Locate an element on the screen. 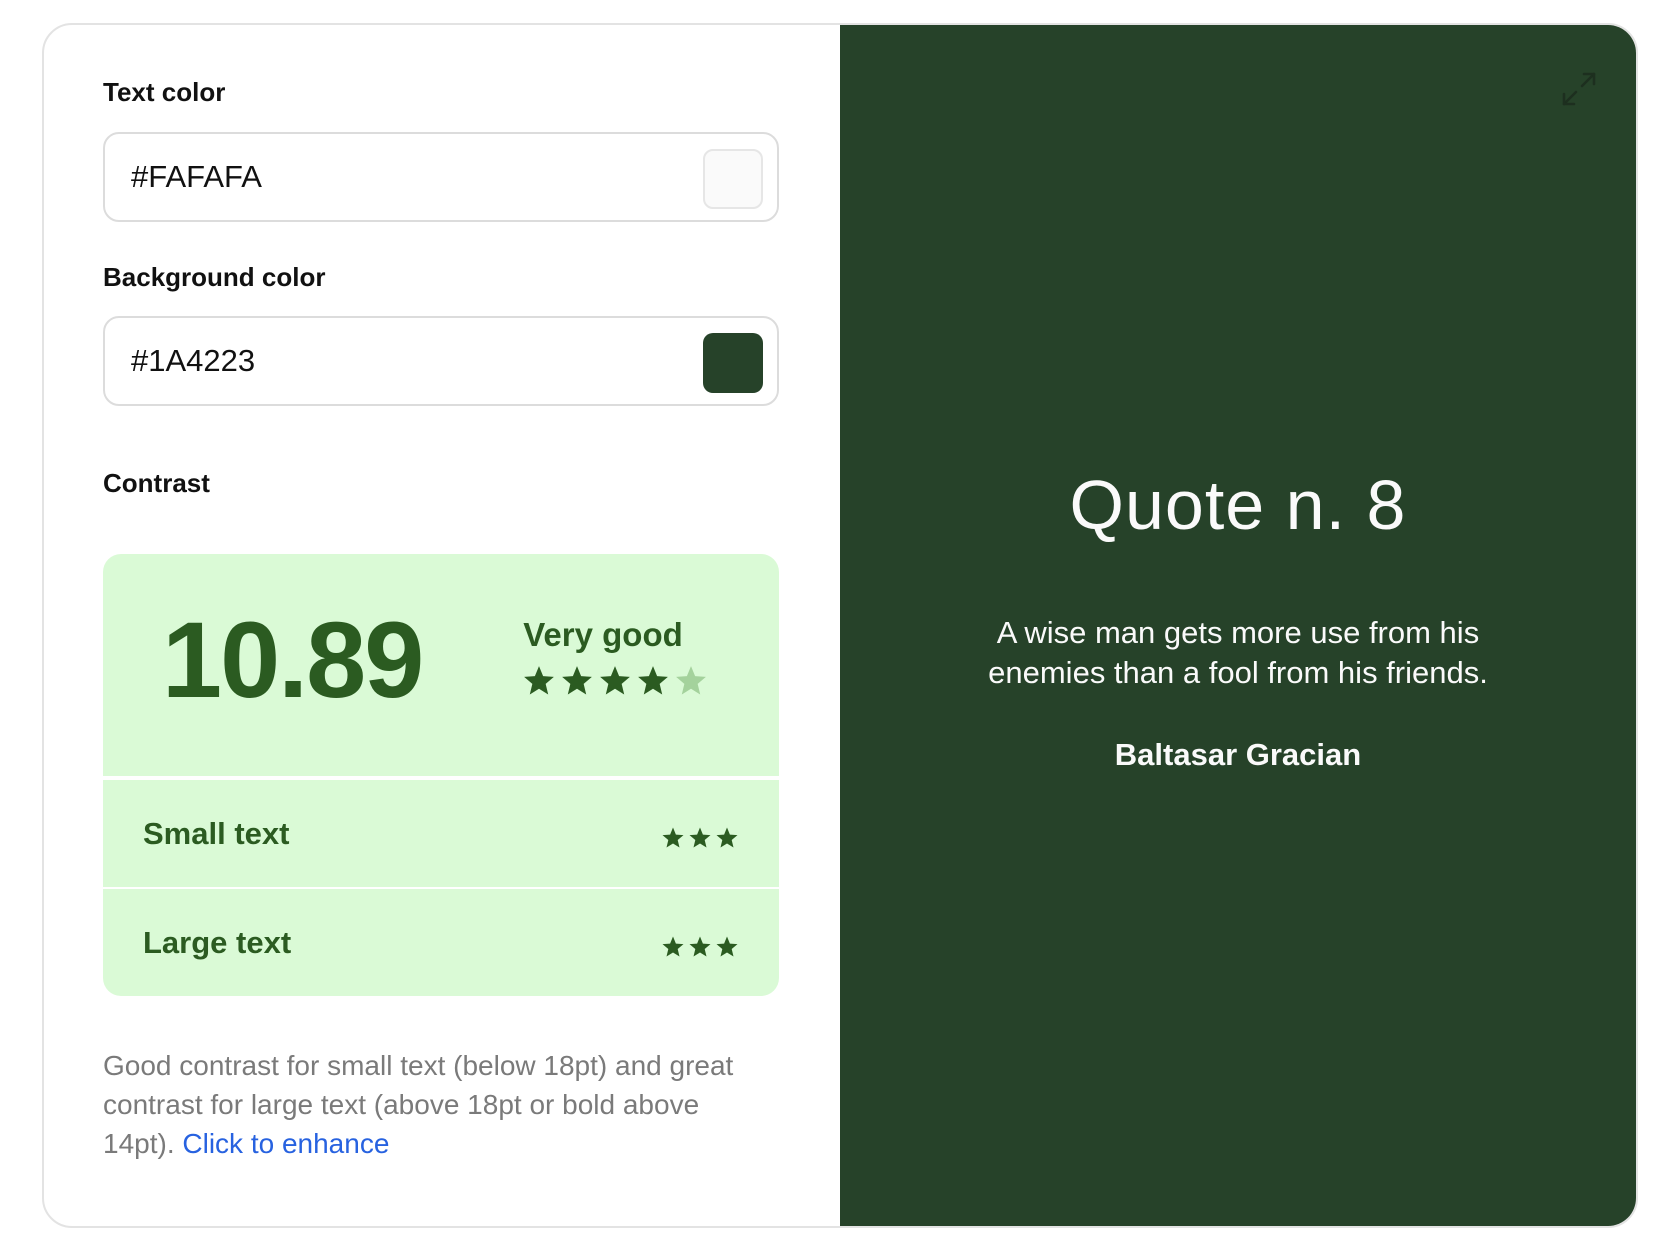 This screenshot has height=1254, width=1658. expand-icon is located at coordinates (1579, 89).